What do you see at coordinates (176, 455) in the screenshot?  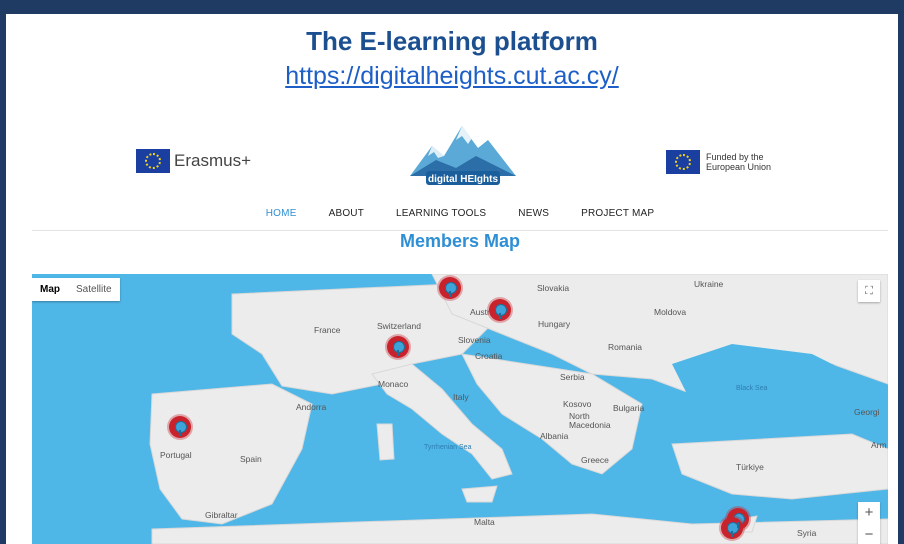 I see `map-label-portugal: Portugal` at bounding box center [176, 455].